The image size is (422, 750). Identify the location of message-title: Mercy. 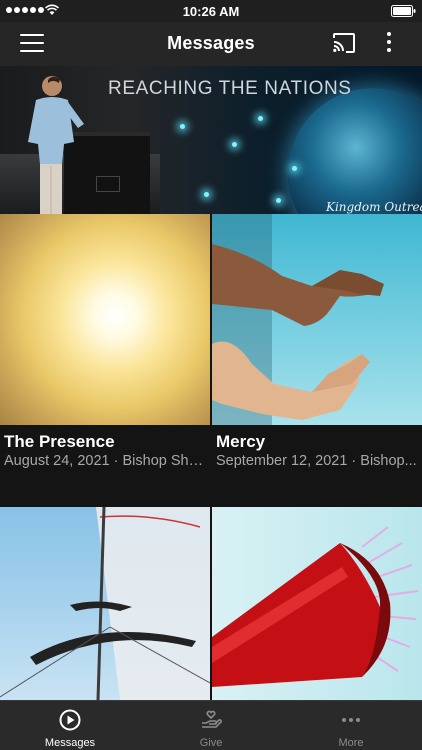
(241, 441).